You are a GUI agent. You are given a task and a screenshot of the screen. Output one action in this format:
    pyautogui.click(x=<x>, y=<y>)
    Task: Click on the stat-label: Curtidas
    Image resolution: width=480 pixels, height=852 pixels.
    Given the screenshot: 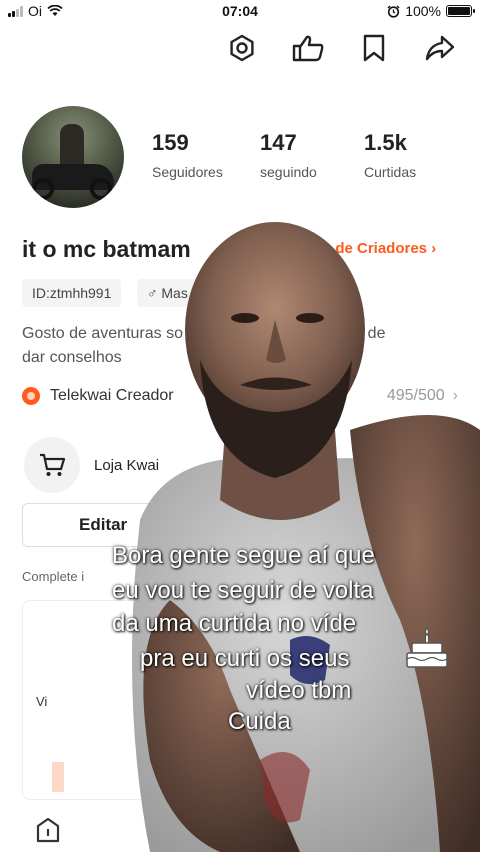 What is the action you would take?
    pyautogui.click(x=390, y=172)
    